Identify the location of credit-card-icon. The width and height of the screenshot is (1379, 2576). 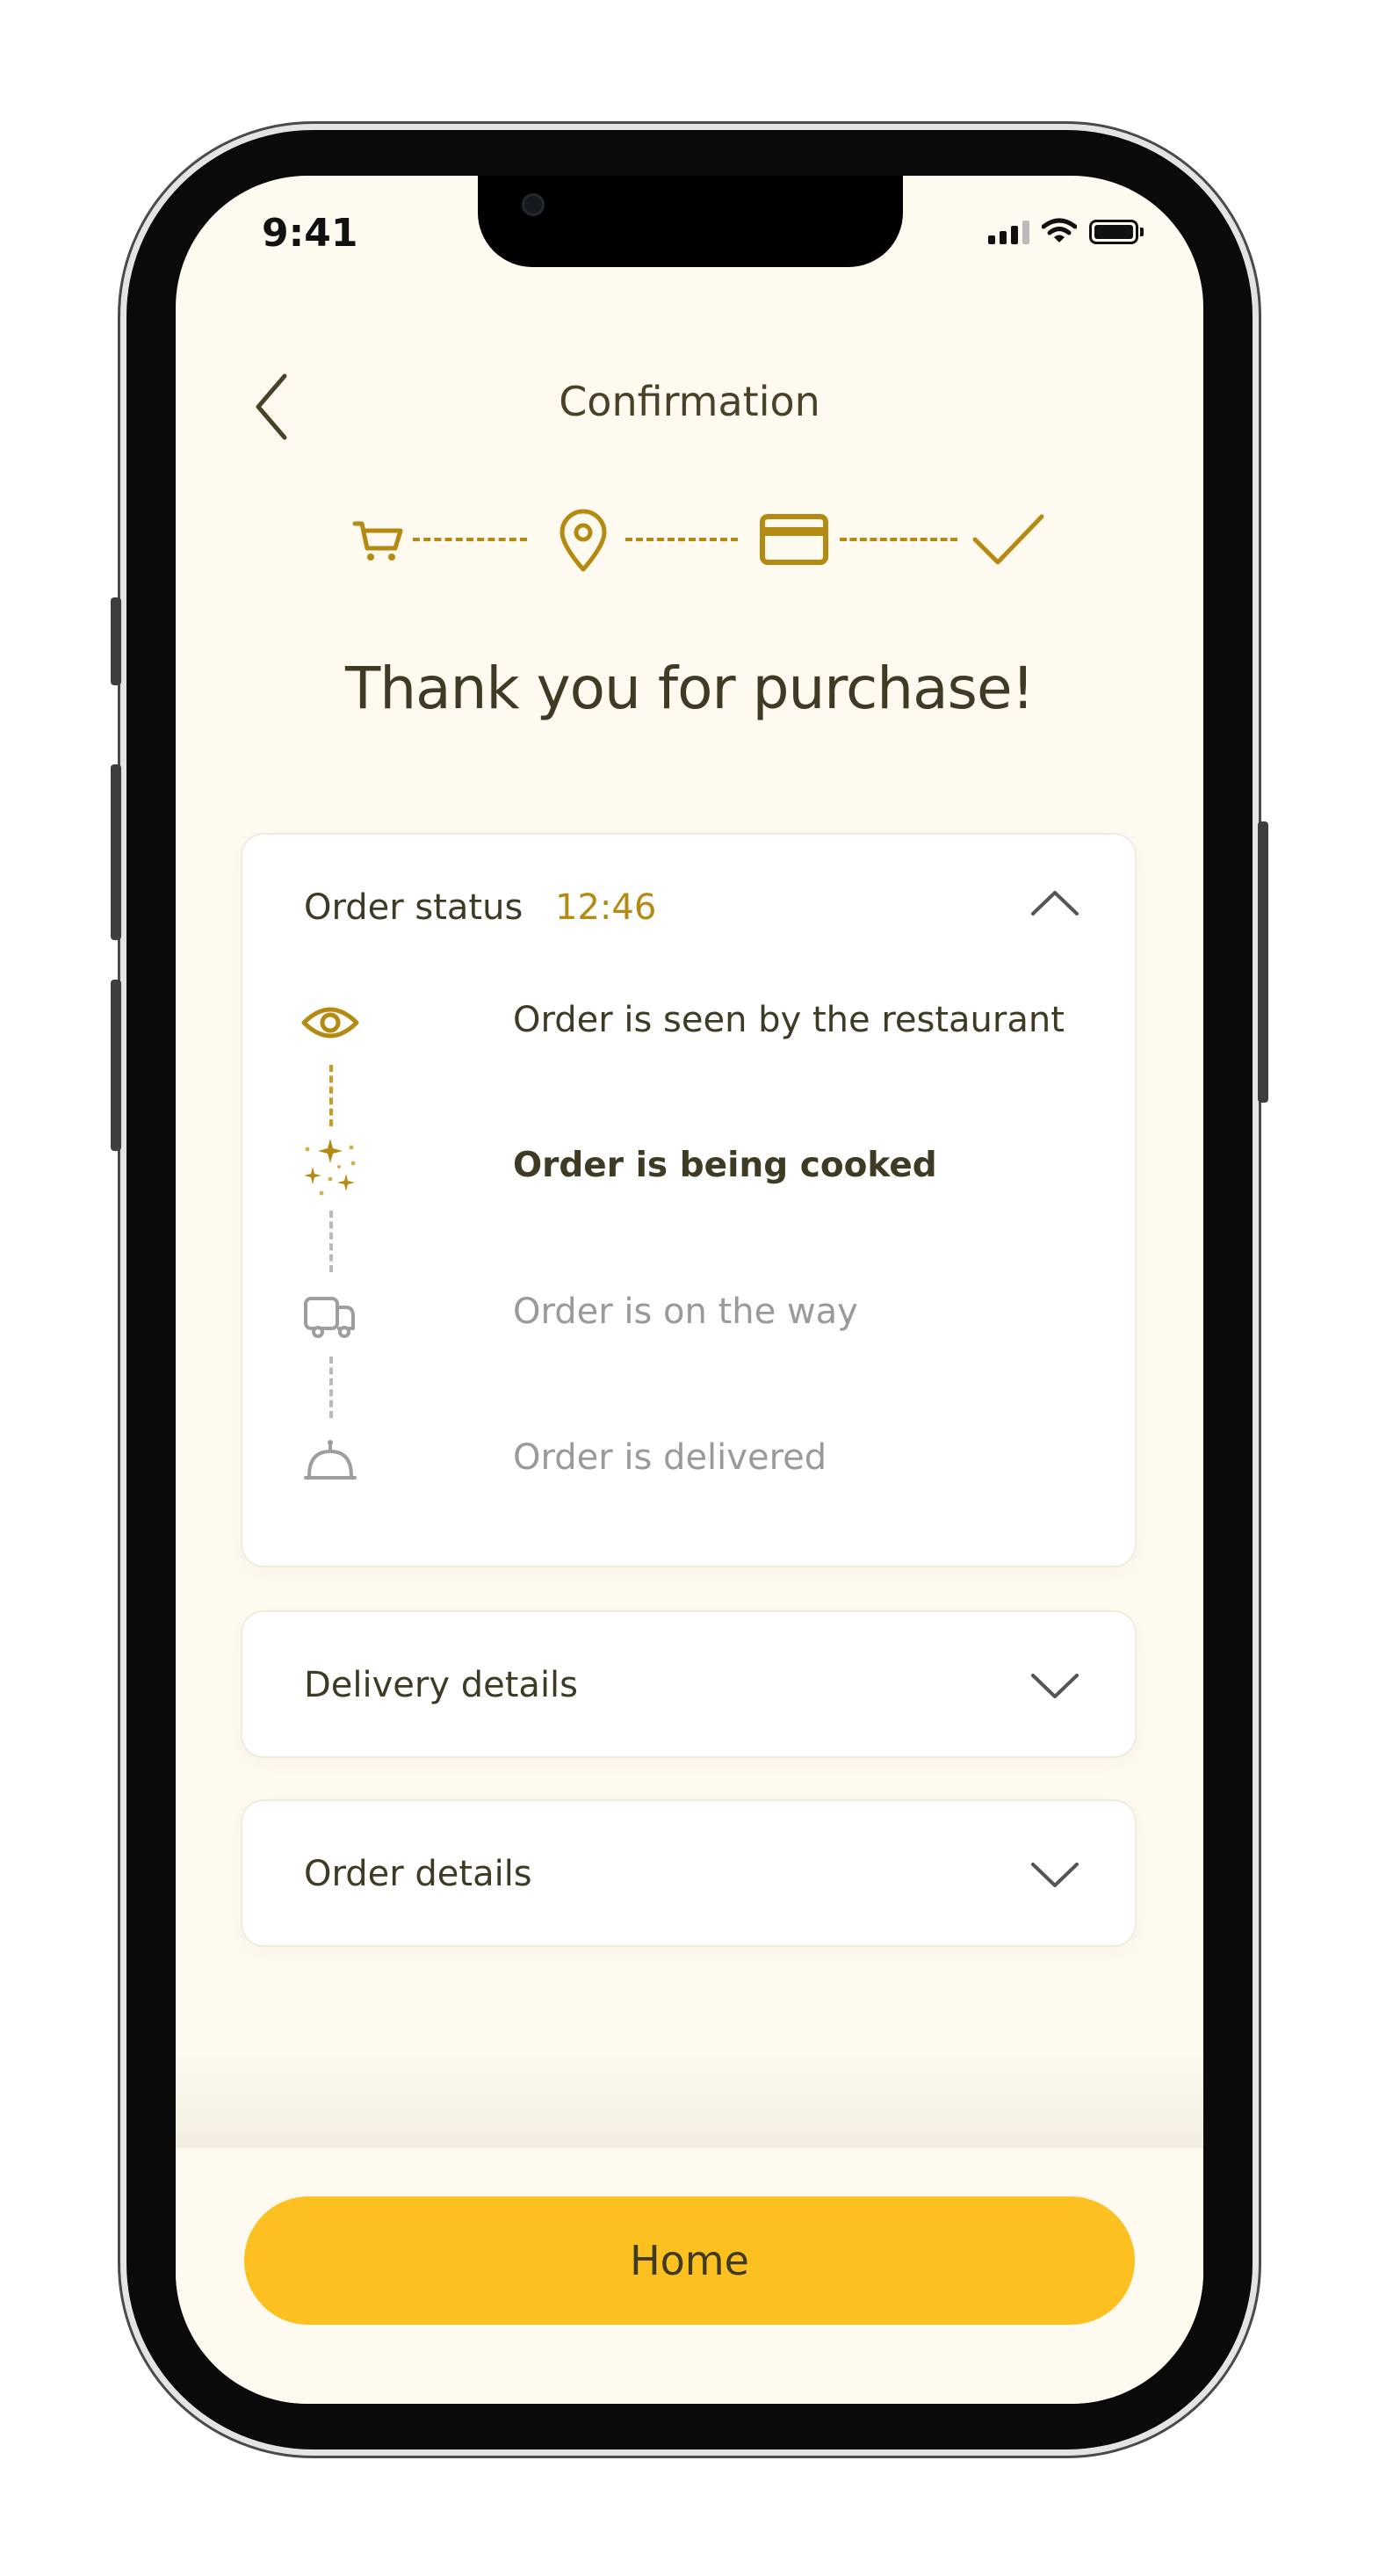
(794, 539).